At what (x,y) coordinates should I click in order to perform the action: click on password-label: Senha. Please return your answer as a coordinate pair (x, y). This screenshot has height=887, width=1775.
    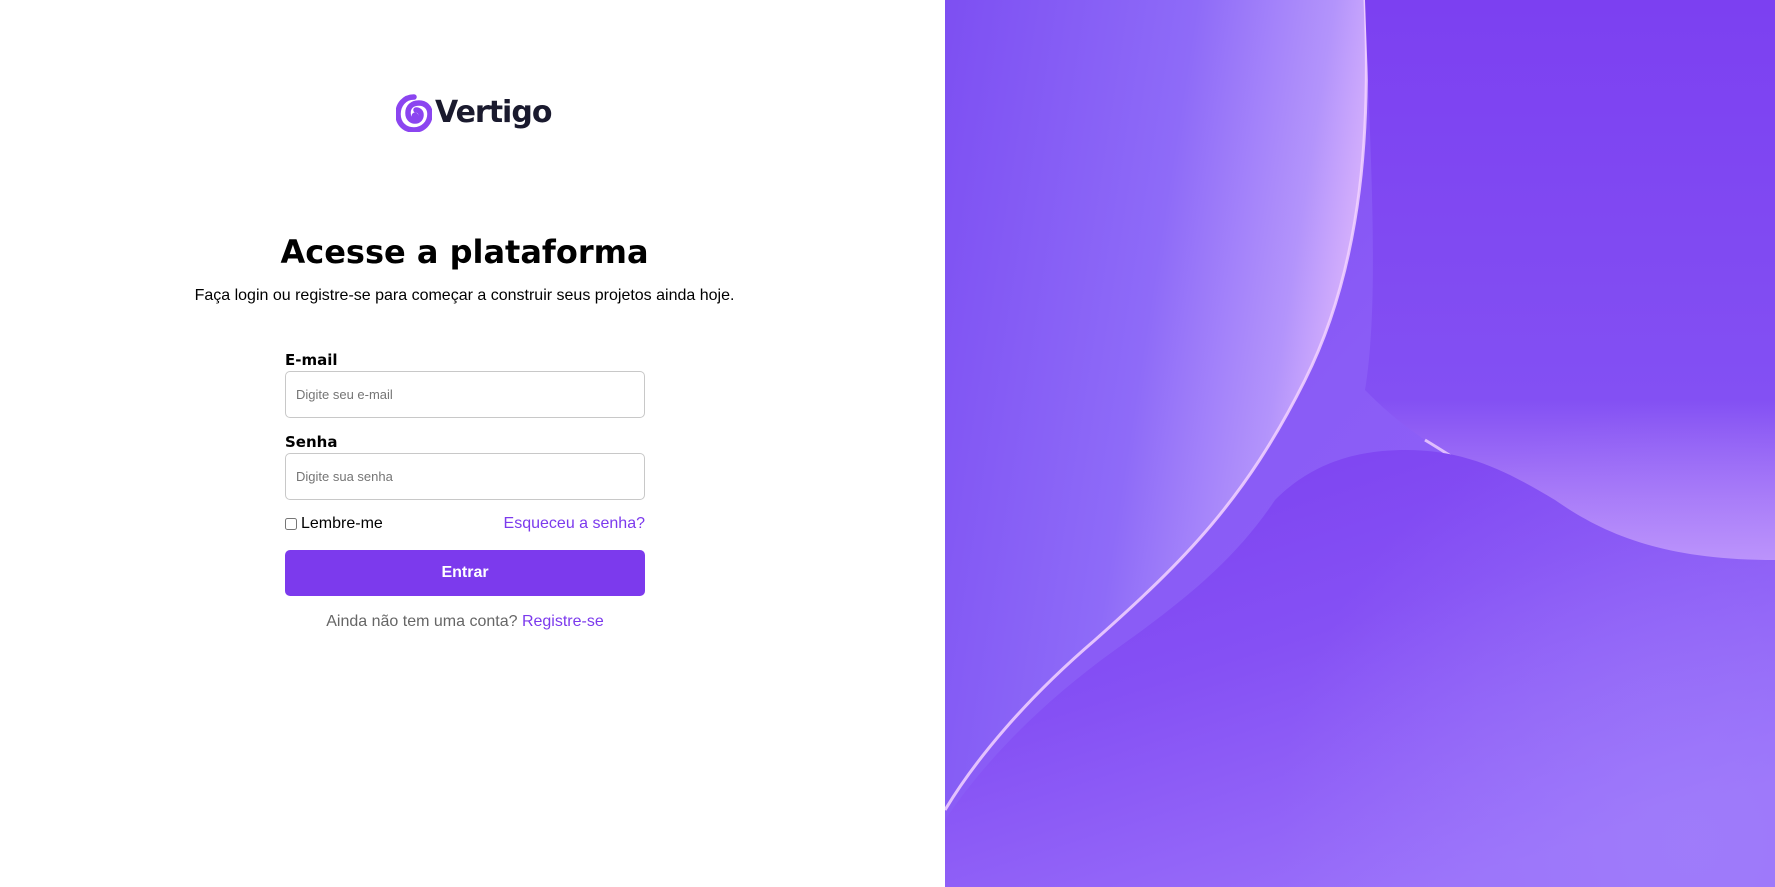
    Looking at the image, I should click on (311, 442).